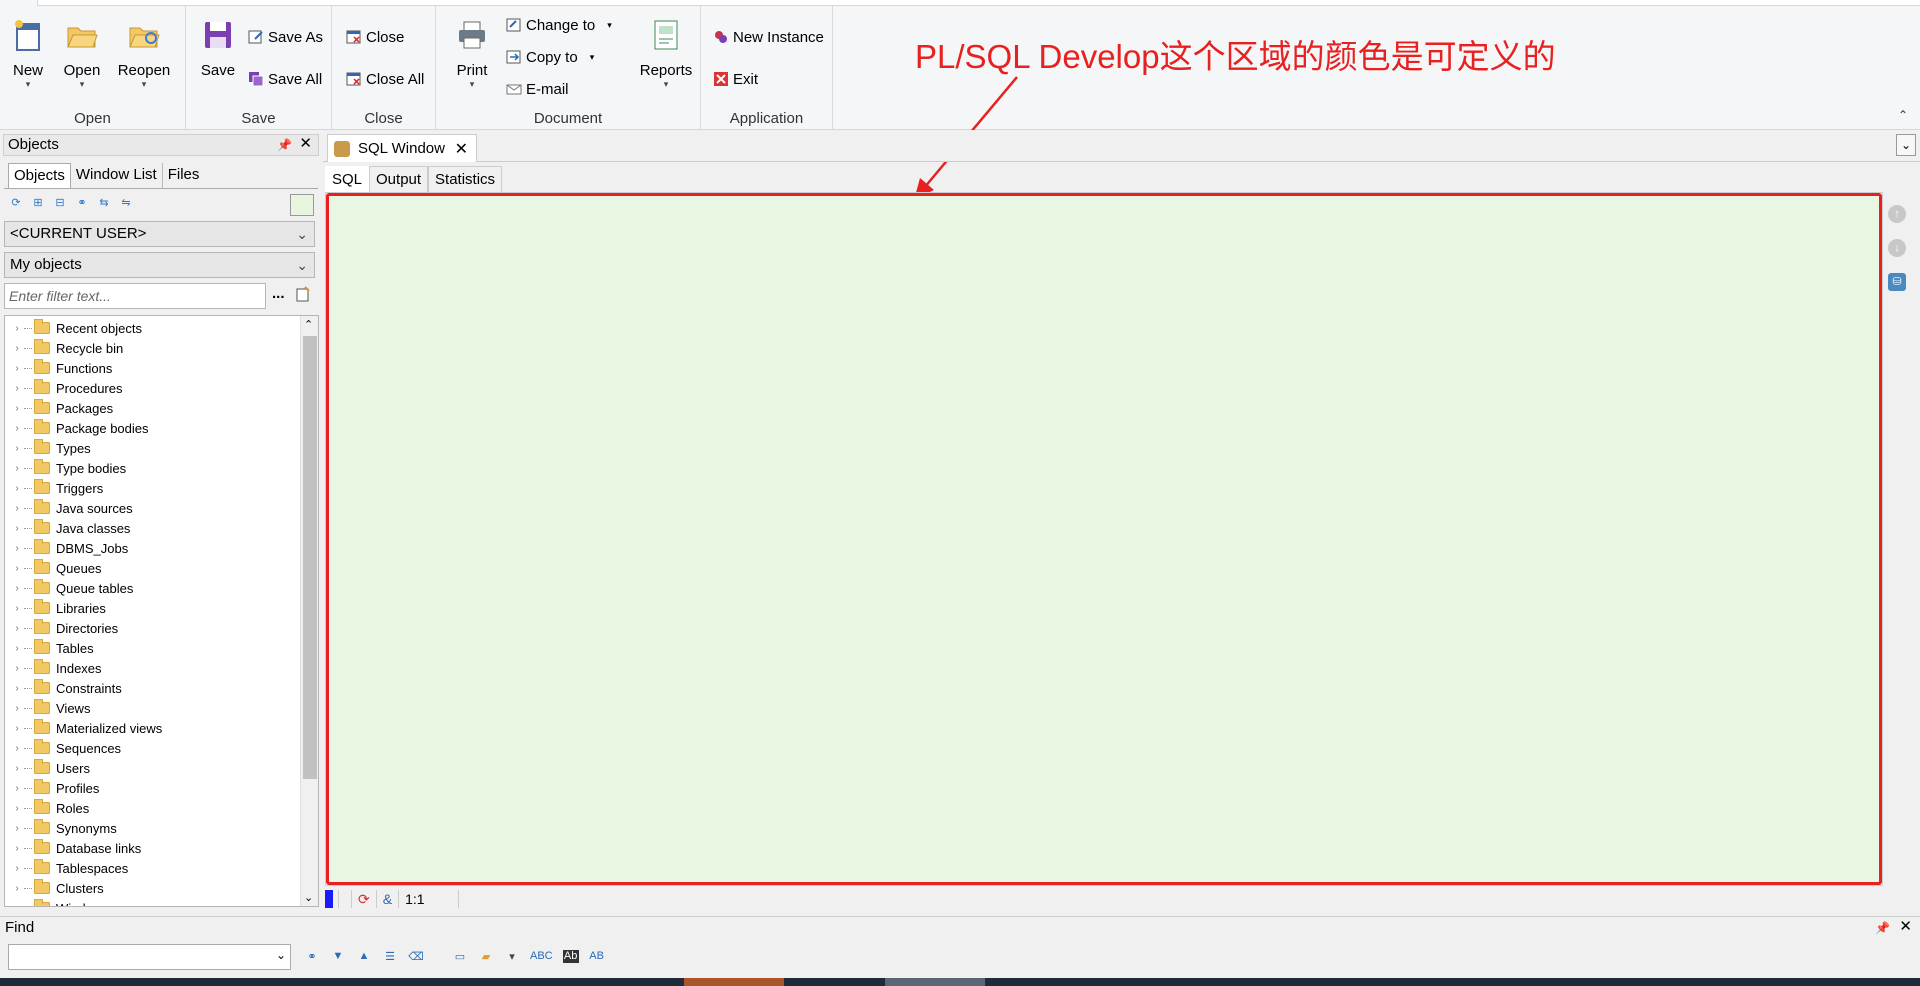  Describe the element at coordinates (144, 53) in the screenshot. I see `reopen-button: Reopen ▾` at that location.